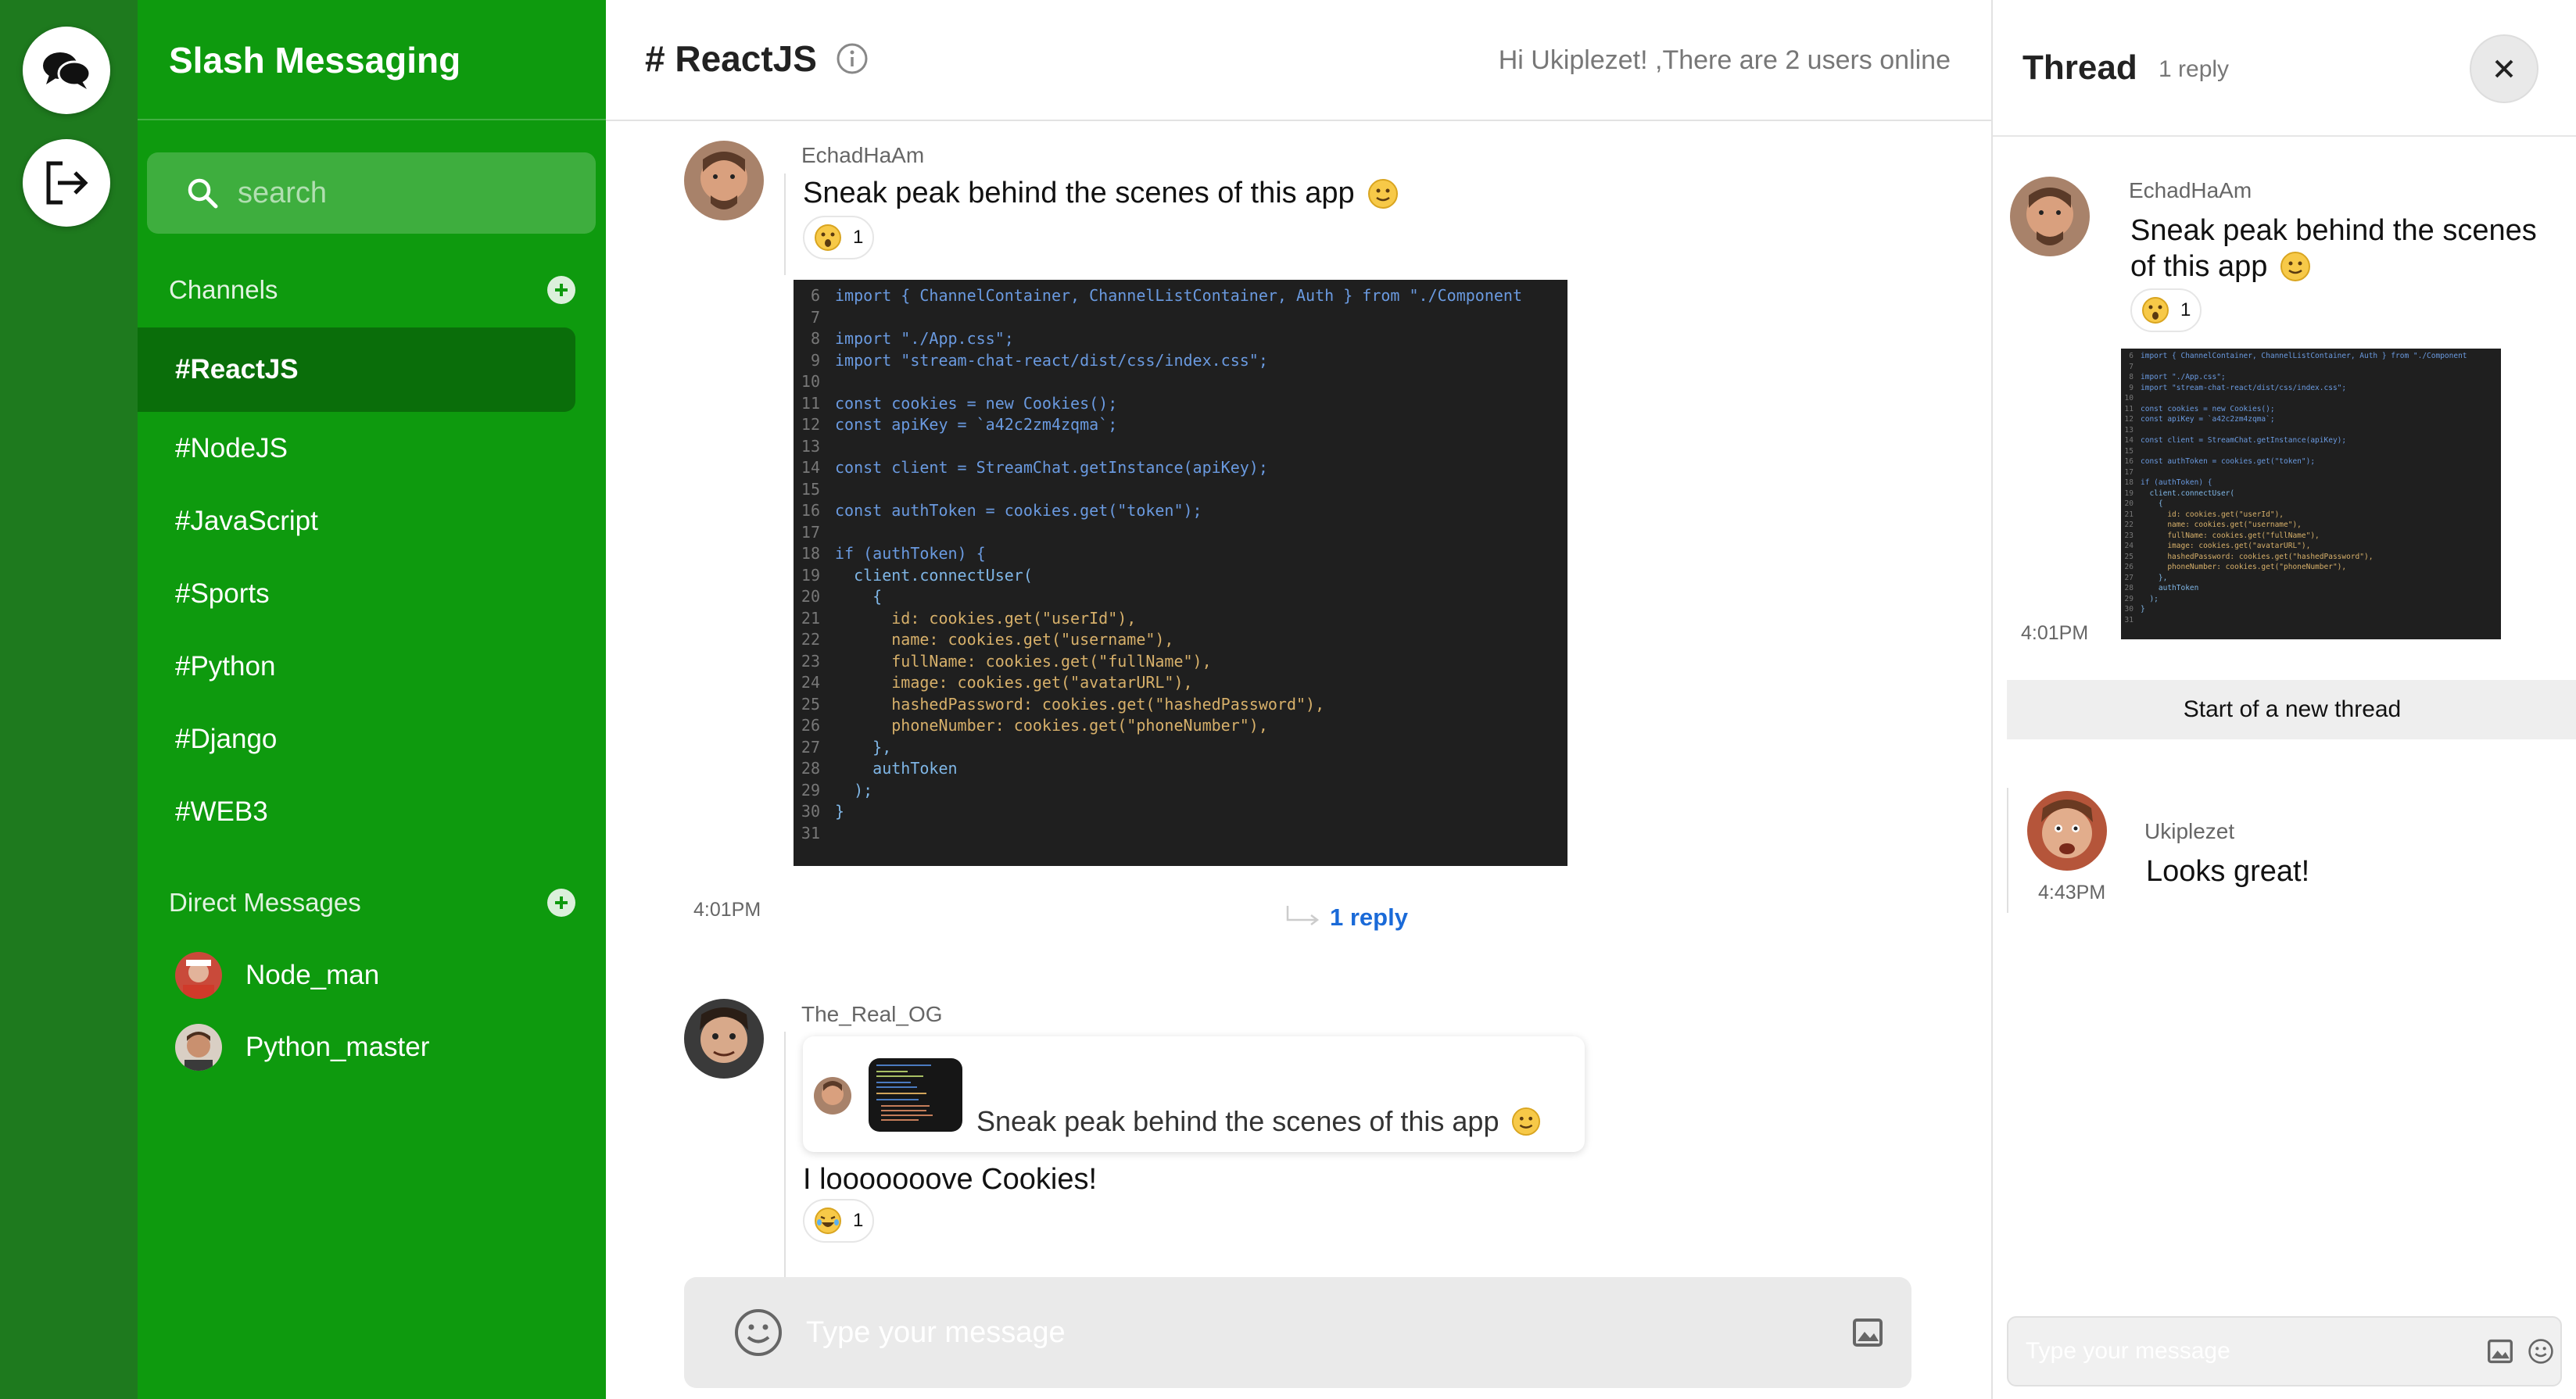 This screenshot has height=1399, width=2576. What do you see at coordinates (852, 58) in the screenshot?
I see `info-icon` at bounding box center [852, 58].